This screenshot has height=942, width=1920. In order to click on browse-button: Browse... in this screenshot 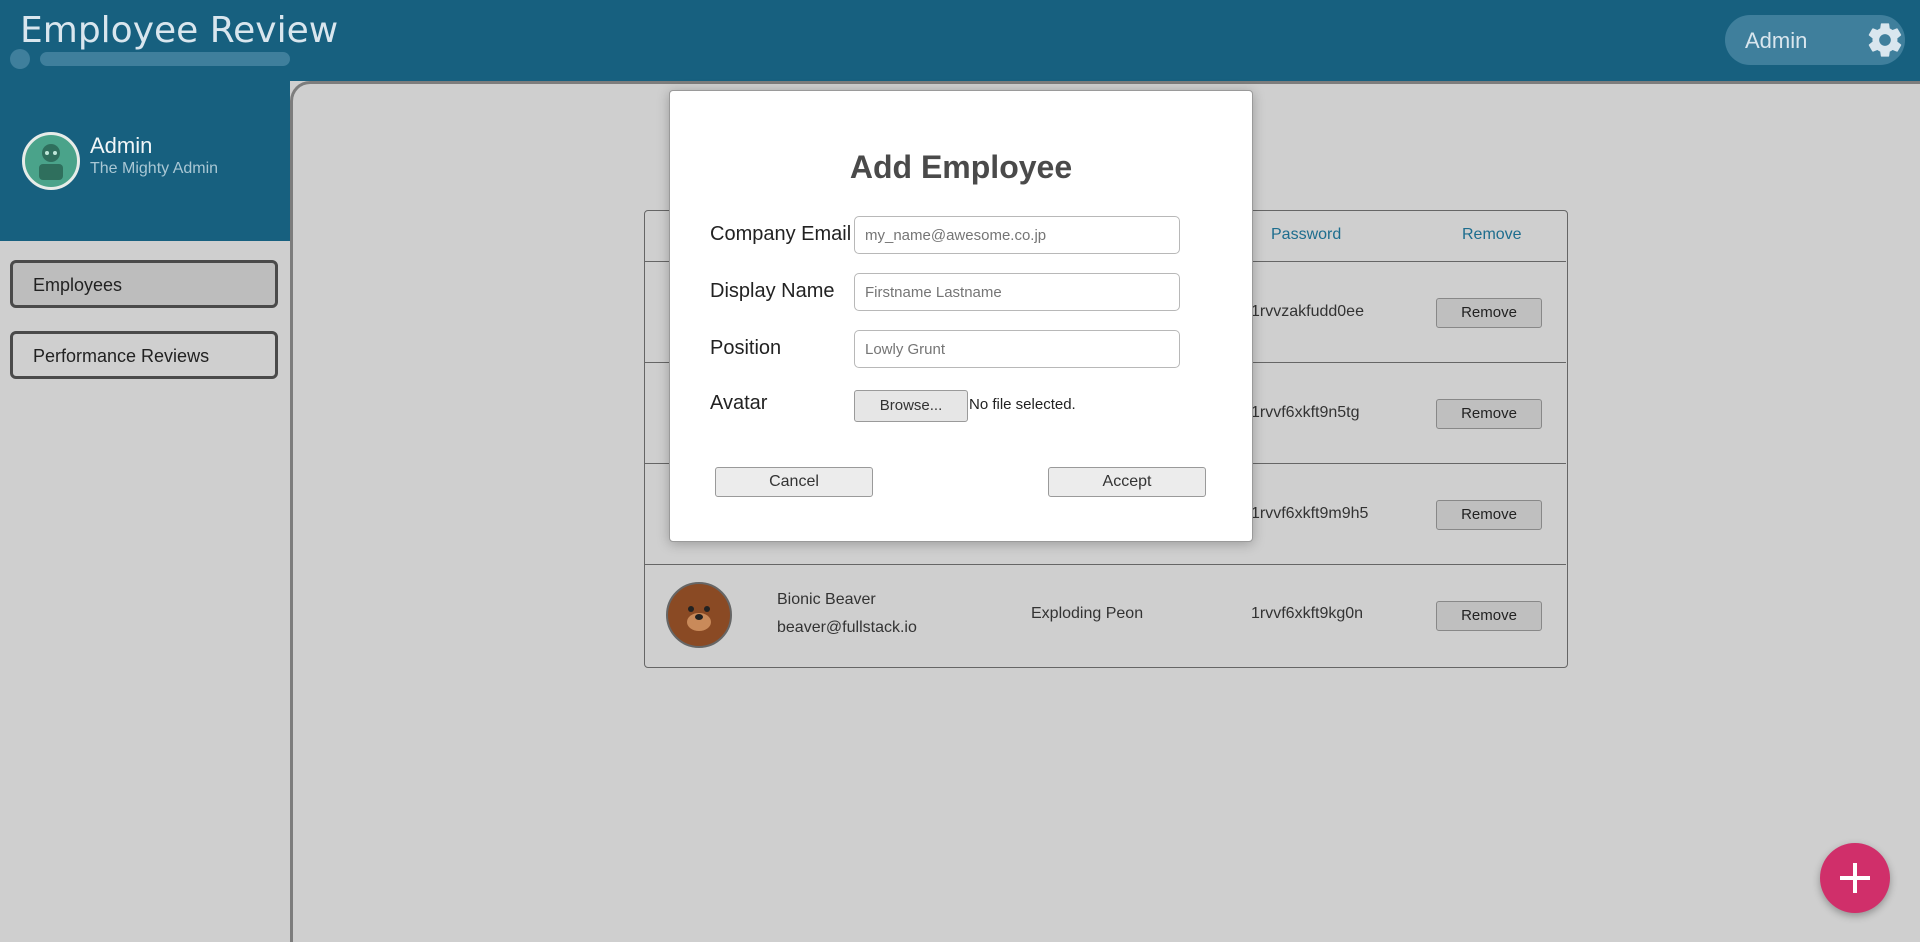, I will do `click(911, 406)`.